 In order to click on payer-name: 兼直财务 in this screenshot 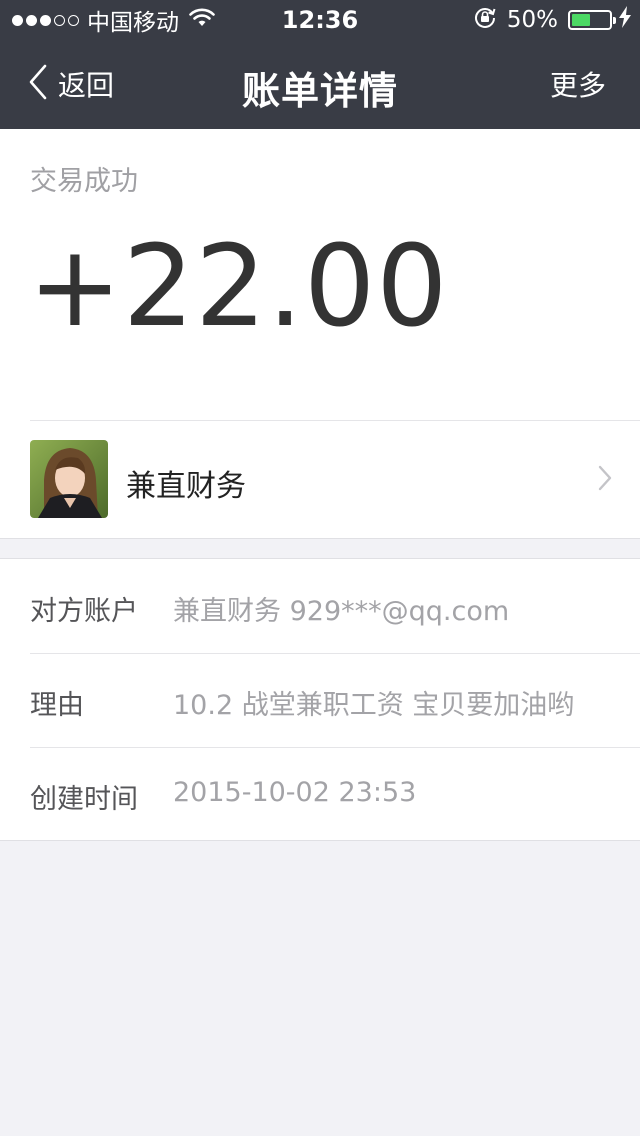, I will do `click(186, 486)`.